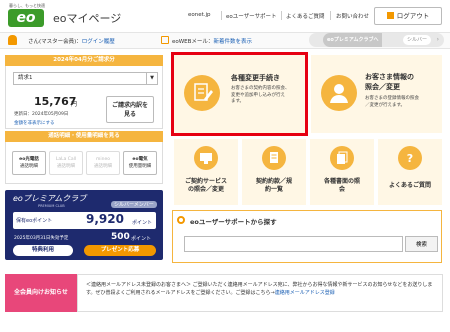 The width and height of the screenshot is (450, 332). Describe the element at coordinates (105, 219) in the screenshot. I see `points-value: 9,920` at that location.